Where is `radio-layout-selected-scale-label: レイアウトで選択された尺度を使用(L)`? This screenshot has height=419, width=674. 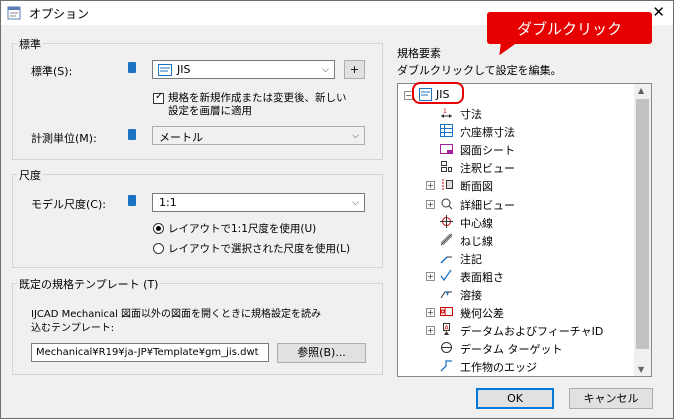 radio-layout-selected-scale-label: レイアウトで選択された尺度を使用(L) is located at coordinates (259, 249).